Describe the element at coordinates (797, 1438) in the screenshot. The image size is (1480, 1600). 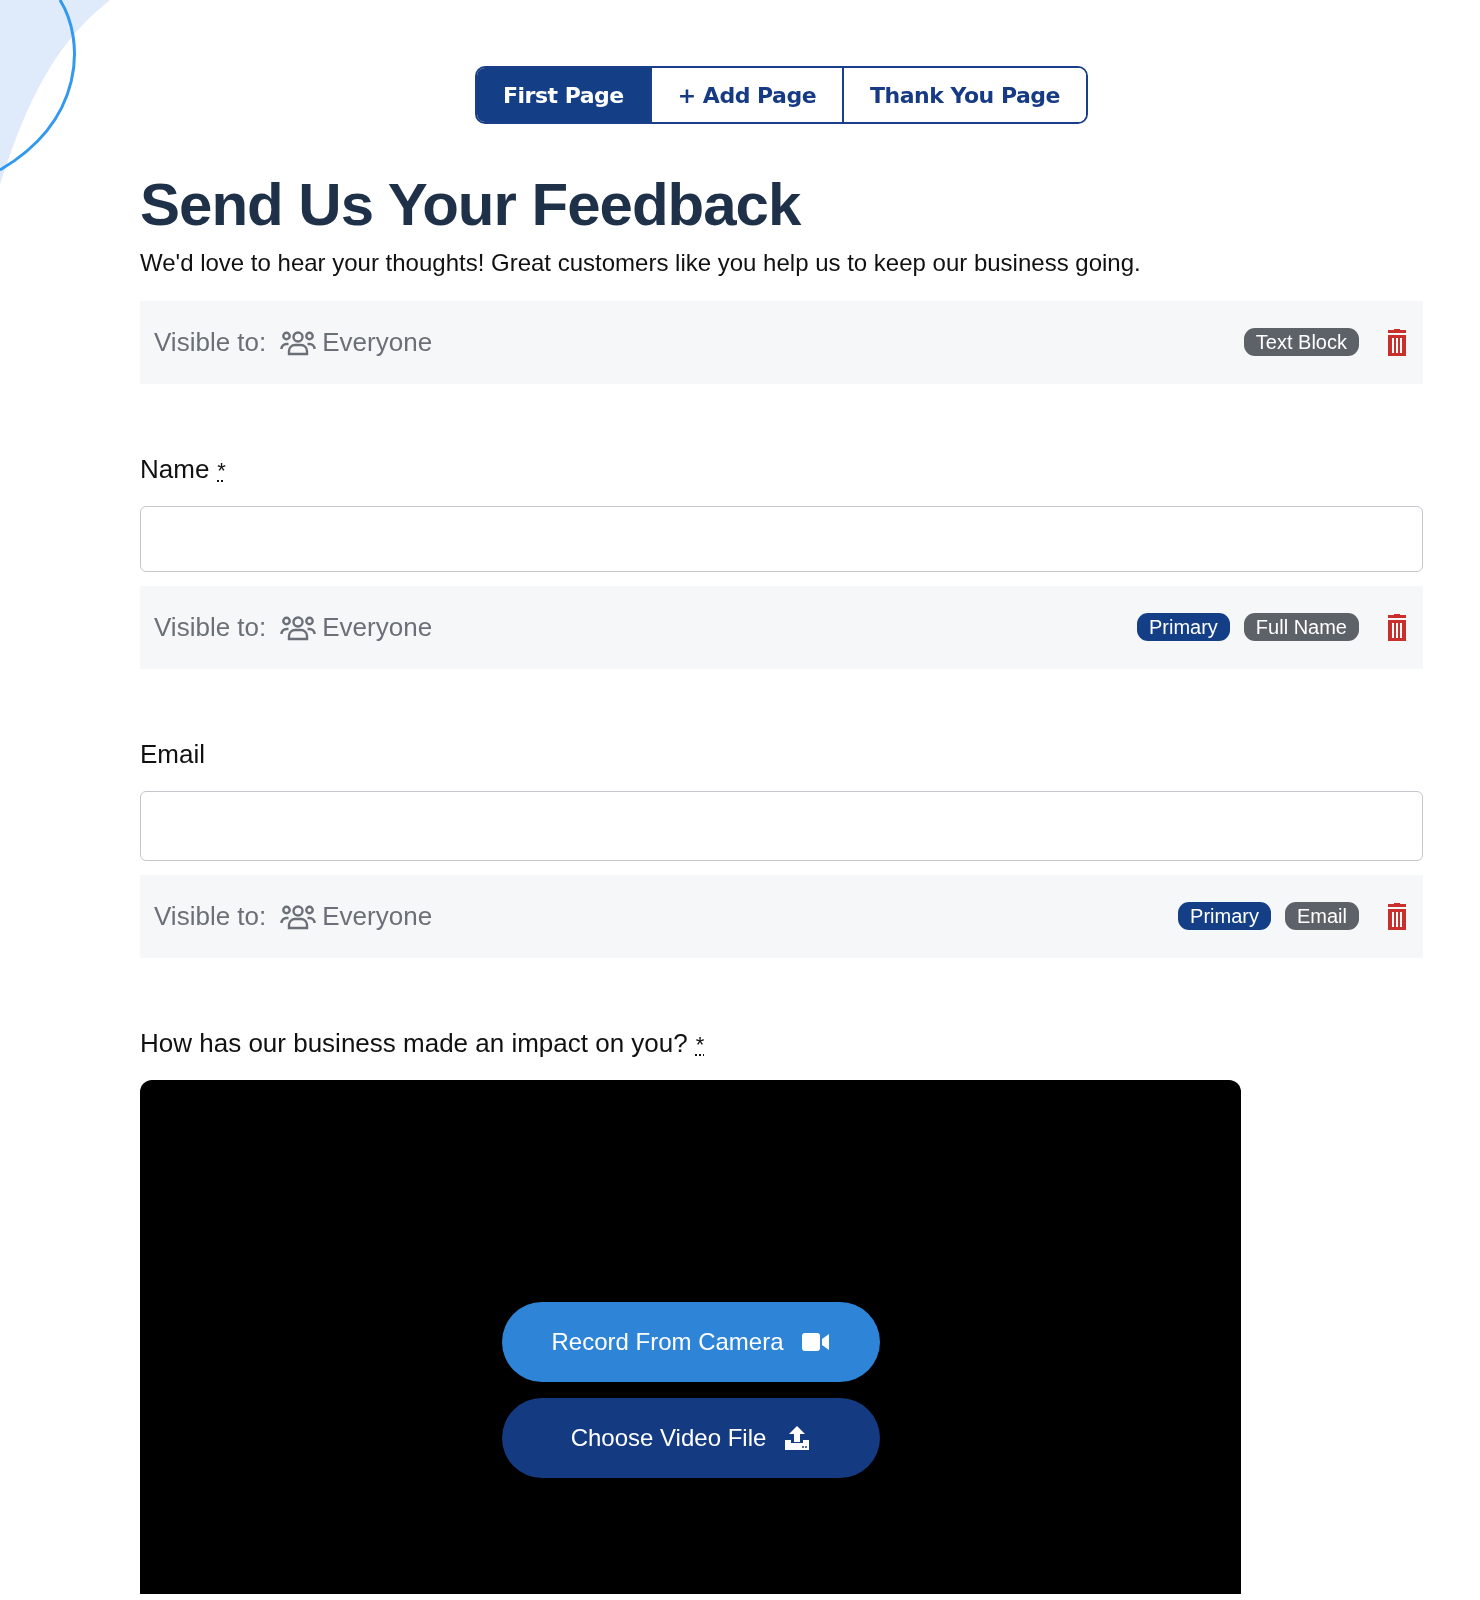
I see `upload-icon` at that location.